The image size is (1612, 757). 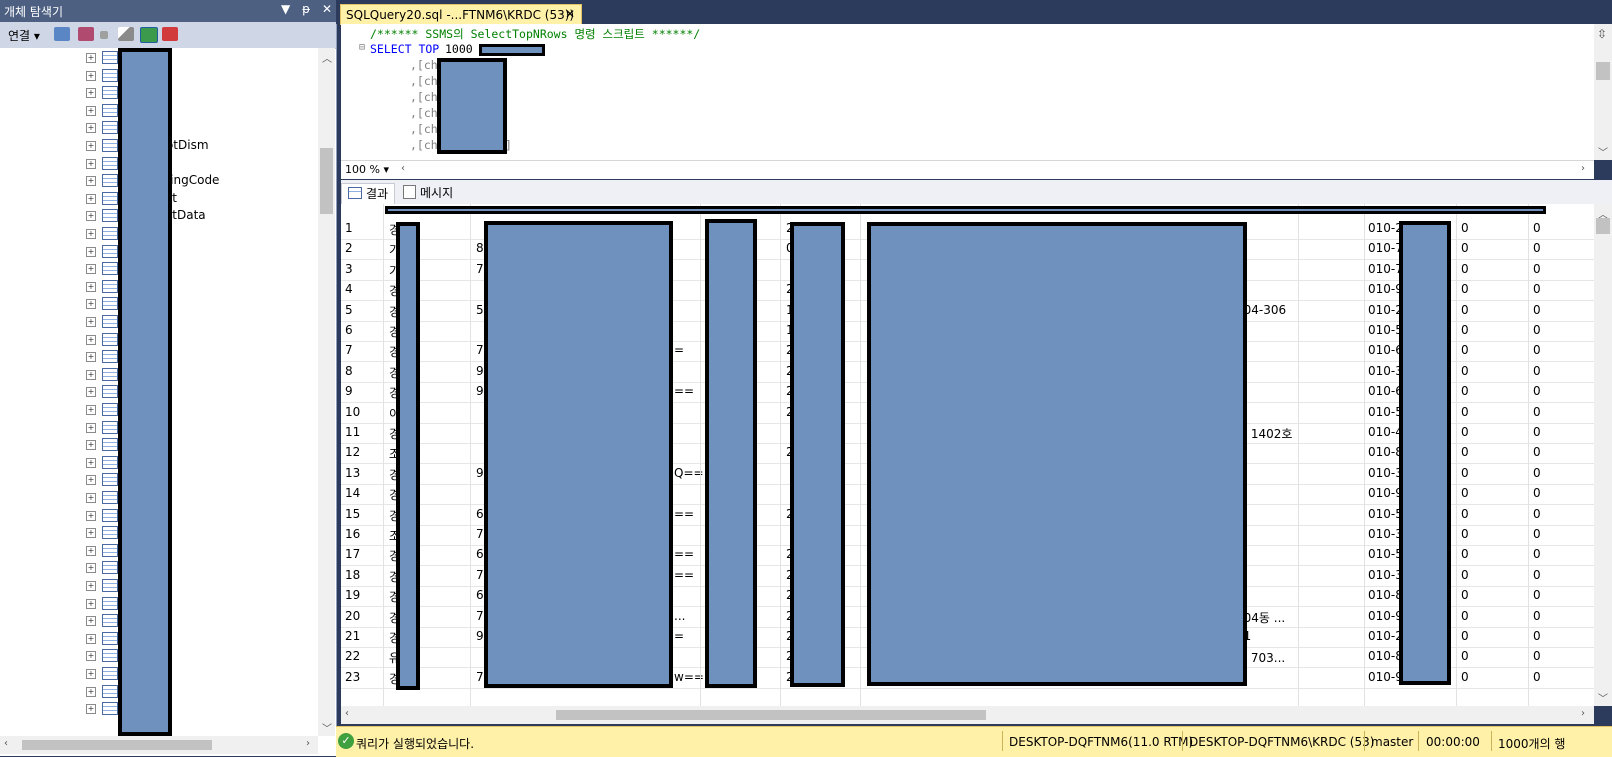 I want to click on table-cell: 010-7, so click(x=1385, y=269).